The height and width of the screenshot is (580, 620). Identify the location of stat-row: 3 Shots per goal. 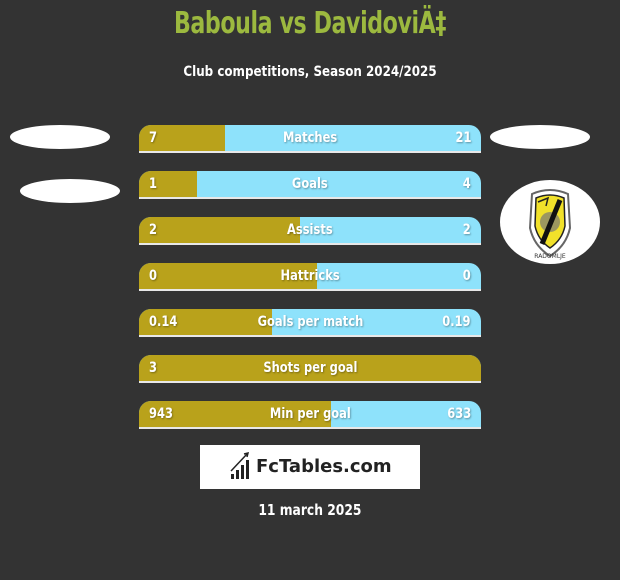
(310, 369).